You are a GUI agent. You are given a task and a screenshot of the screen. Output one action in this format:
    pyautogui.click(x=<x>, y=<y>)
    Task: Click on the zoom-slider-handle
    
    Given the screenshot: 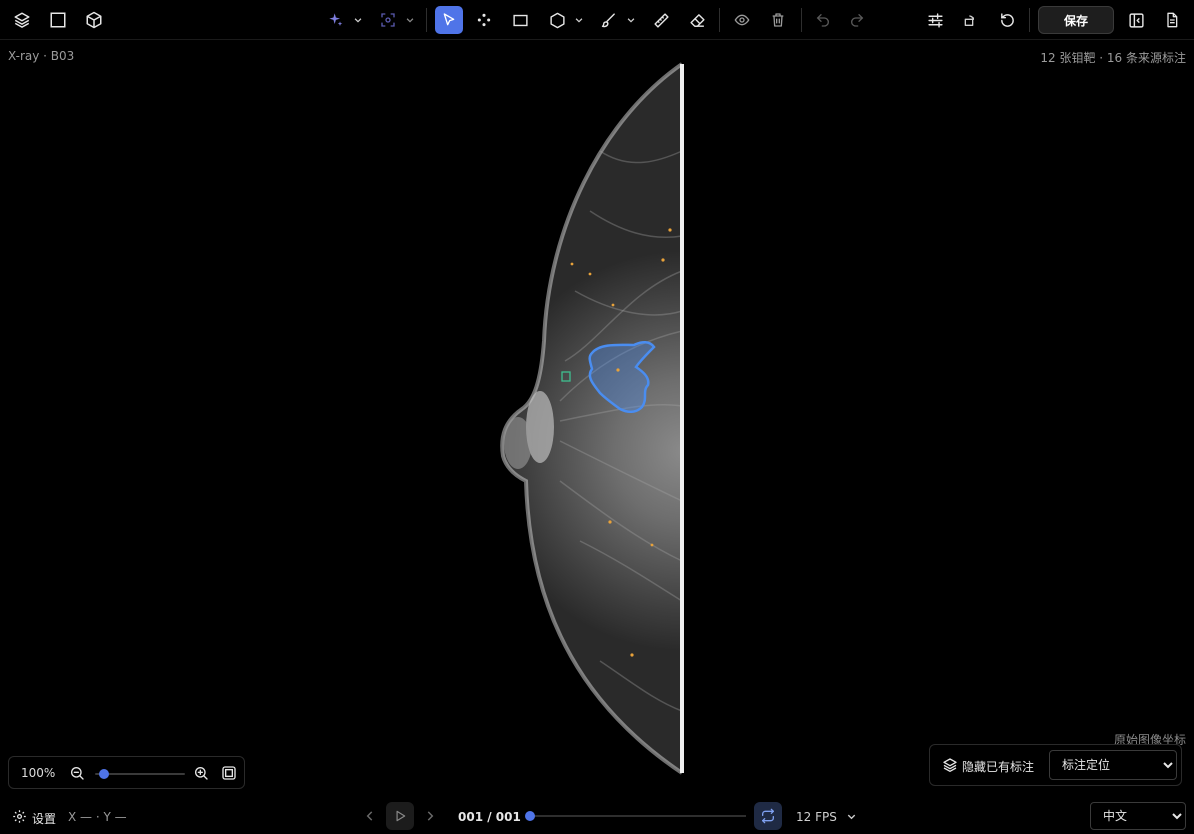 What is the action you would take?
    pyautogui.click(x=104, y=774)
    